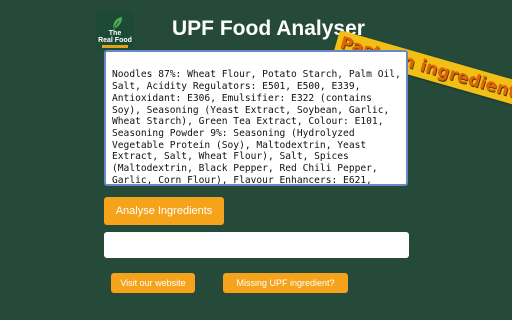  What do you see at coordinates (153, 283) in the screenshot?
I see `visit-website-button: Visit our website` at bounding box center [153, 283].